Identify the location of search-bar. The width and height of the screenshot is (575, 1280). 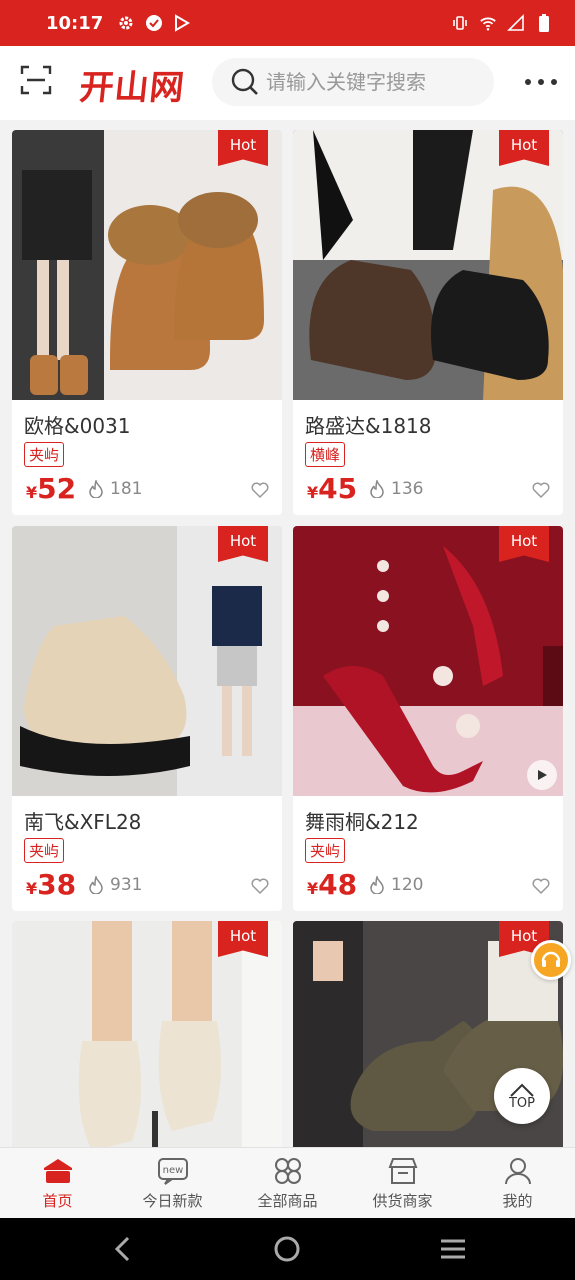
(353, 82).